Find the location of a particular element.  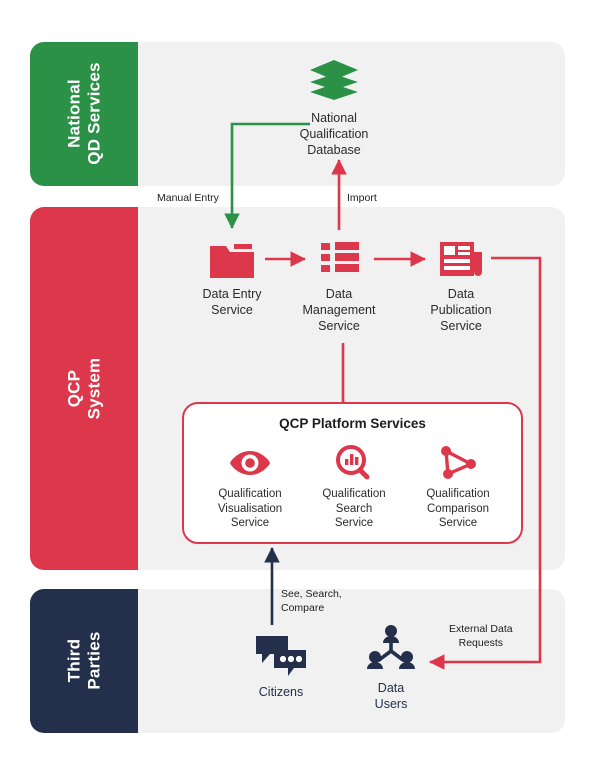

service-qualification-search: Qualification Search Service is located at coordinates (354, 487).